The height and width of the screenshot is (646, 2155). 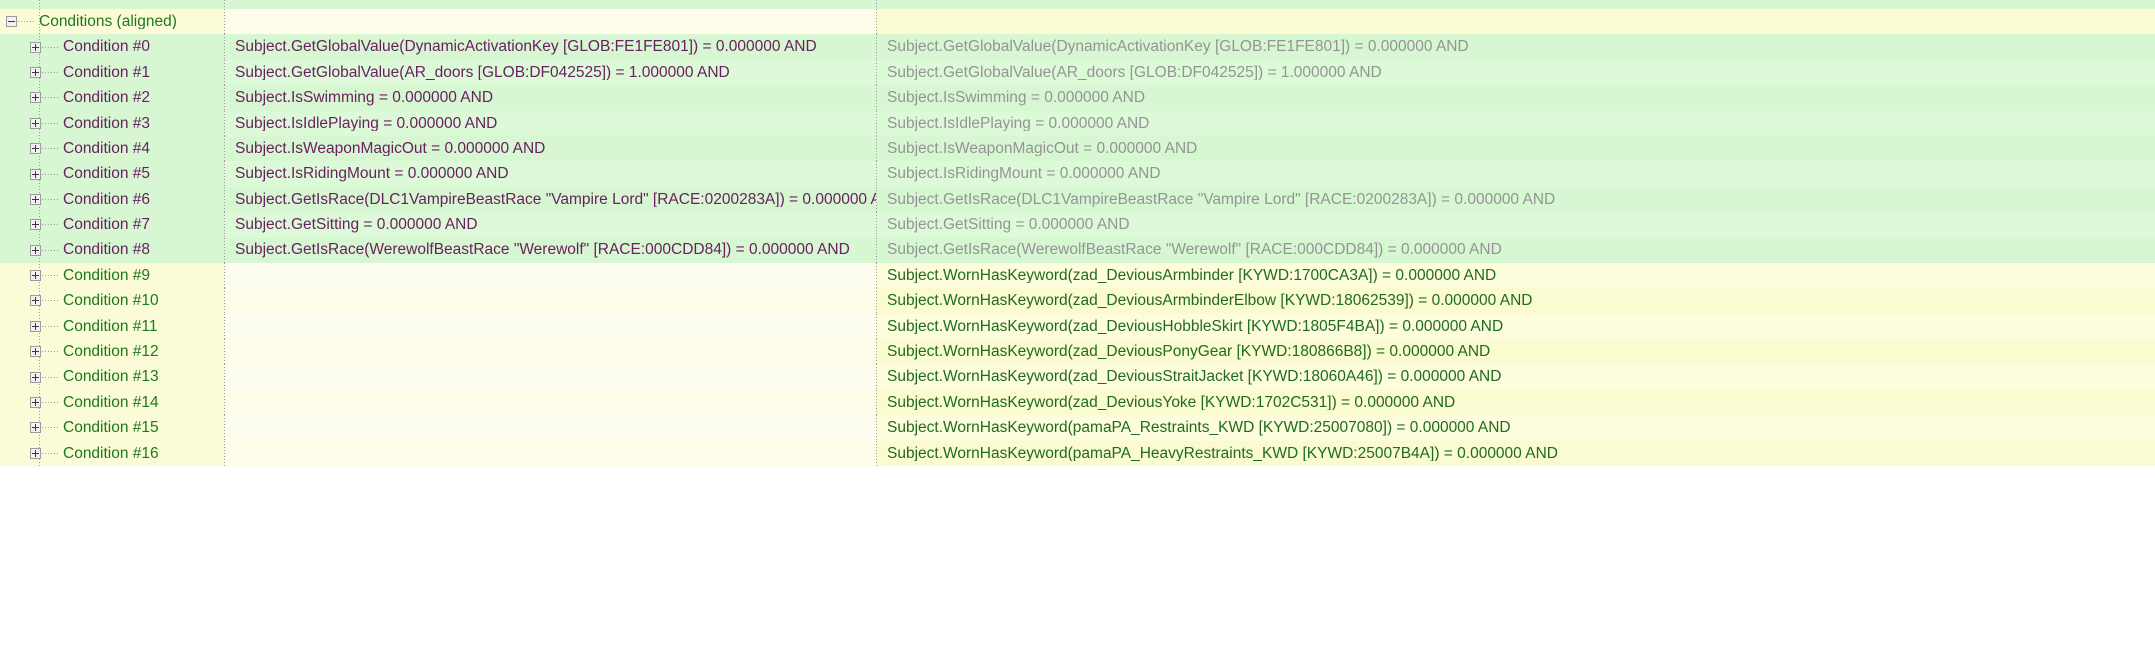 What do you see at coordinates (112, 376) in the screenshot?
I see `condition-label-cell: Condition #13` at bounding box center [112, 376].